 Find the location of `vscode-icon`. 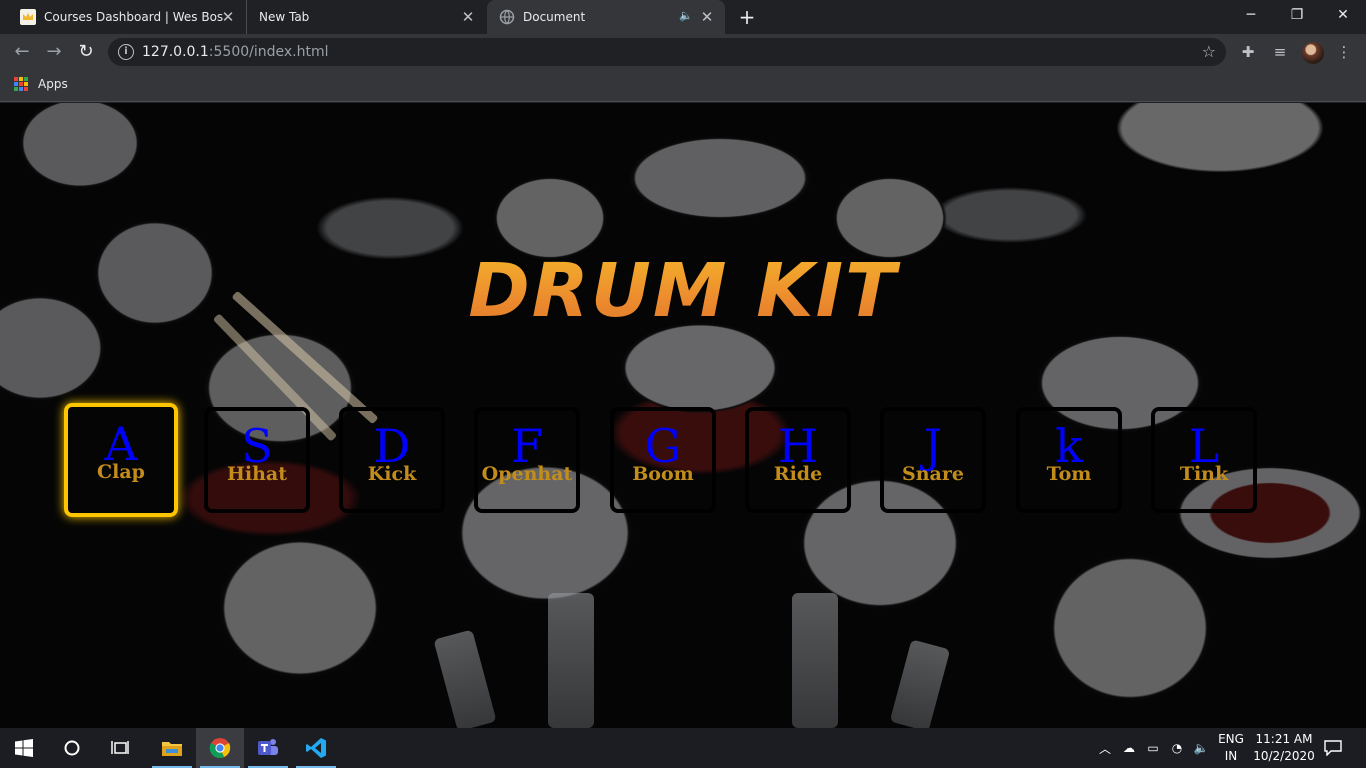

vscode-icon is located at coordinates (316, 748).